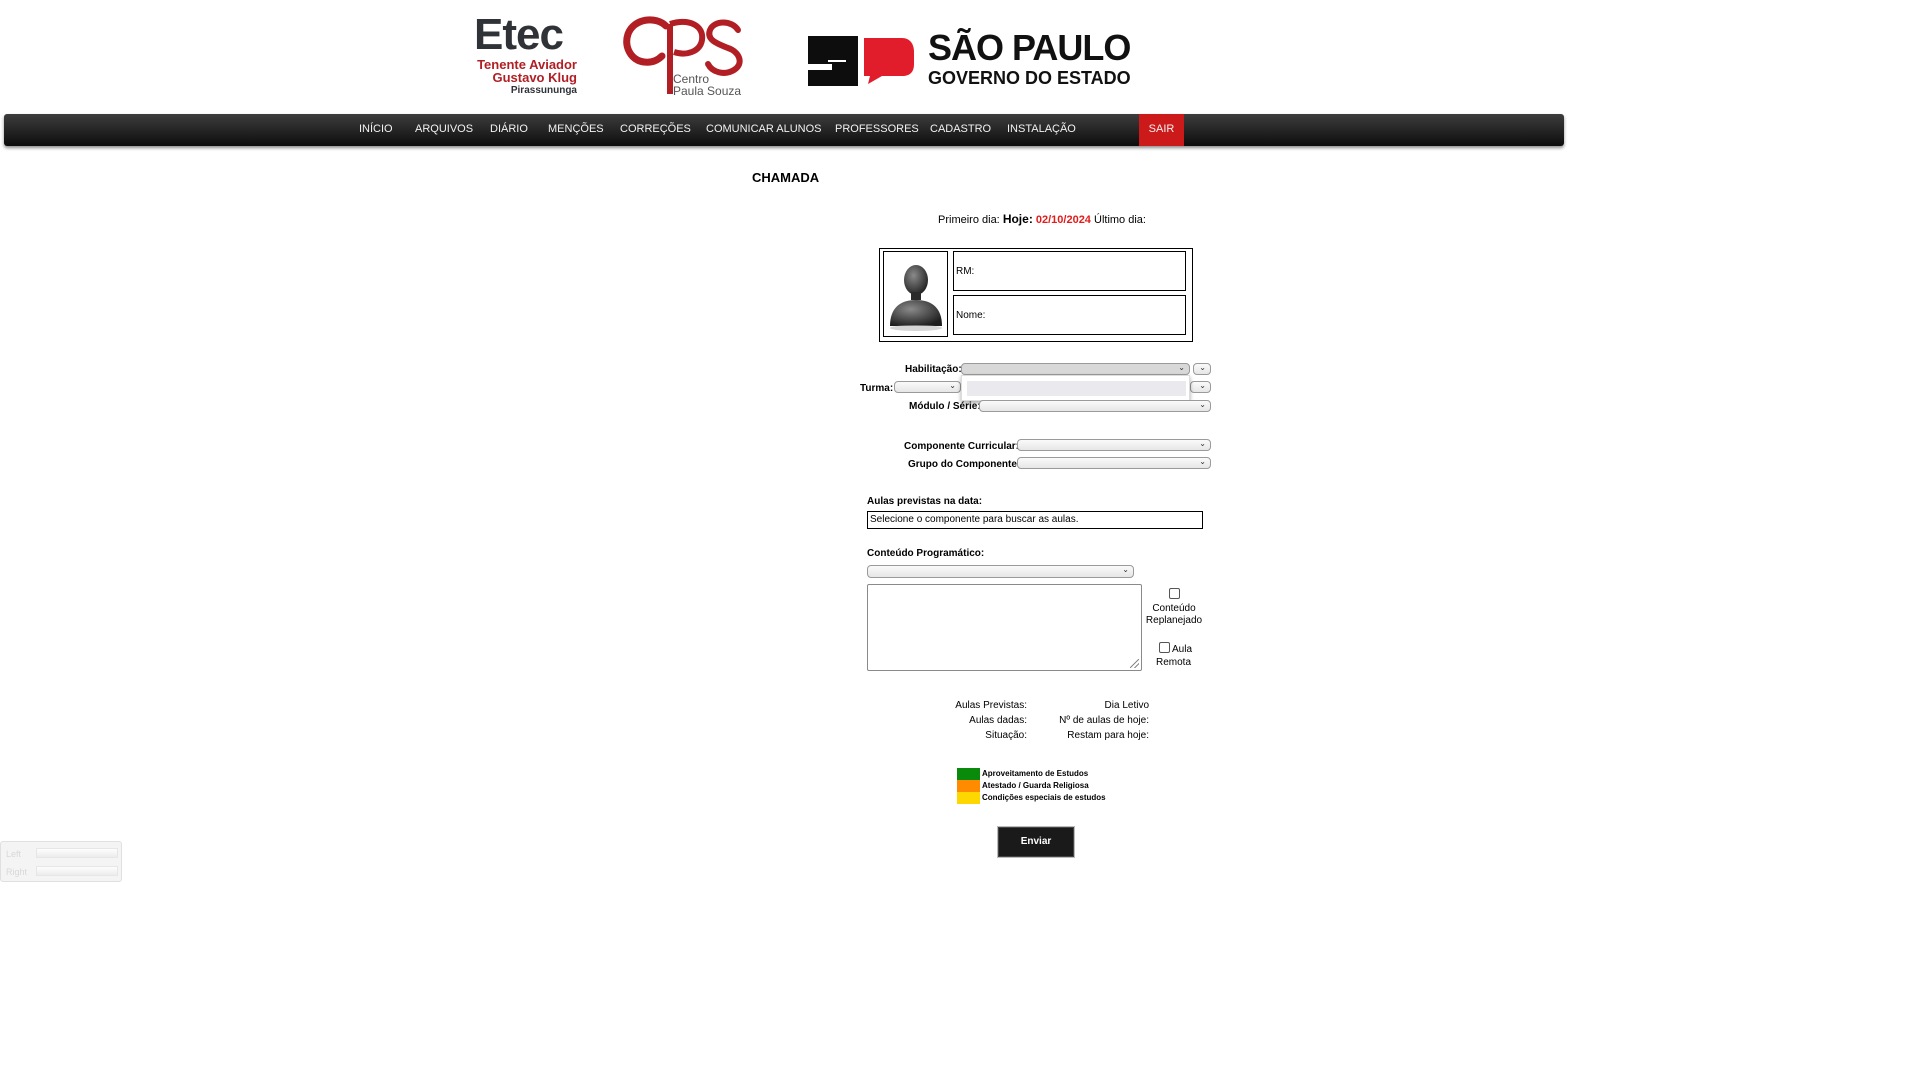 Image resolution: width=1920 pixels, height=1080 pixels. Describe the element at coordinates (534, 77) in the screenshot. I see `etec-logo-line2: Gustavo Klug` at that location.